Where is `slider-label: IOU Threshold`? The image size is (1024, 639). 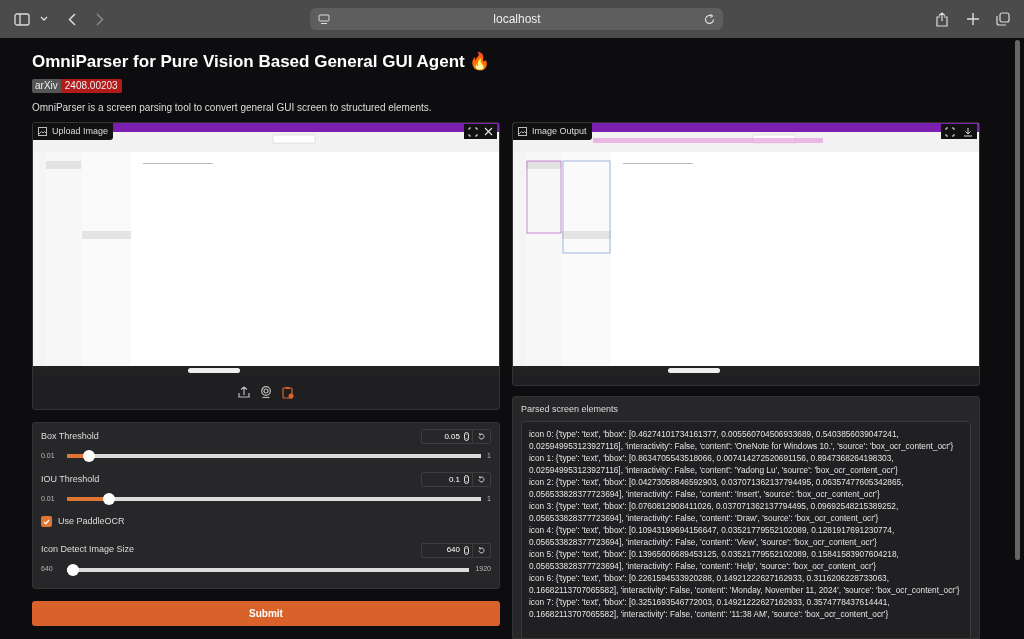 slider-label: IOU Threshold is located at coordinates (70, 479).